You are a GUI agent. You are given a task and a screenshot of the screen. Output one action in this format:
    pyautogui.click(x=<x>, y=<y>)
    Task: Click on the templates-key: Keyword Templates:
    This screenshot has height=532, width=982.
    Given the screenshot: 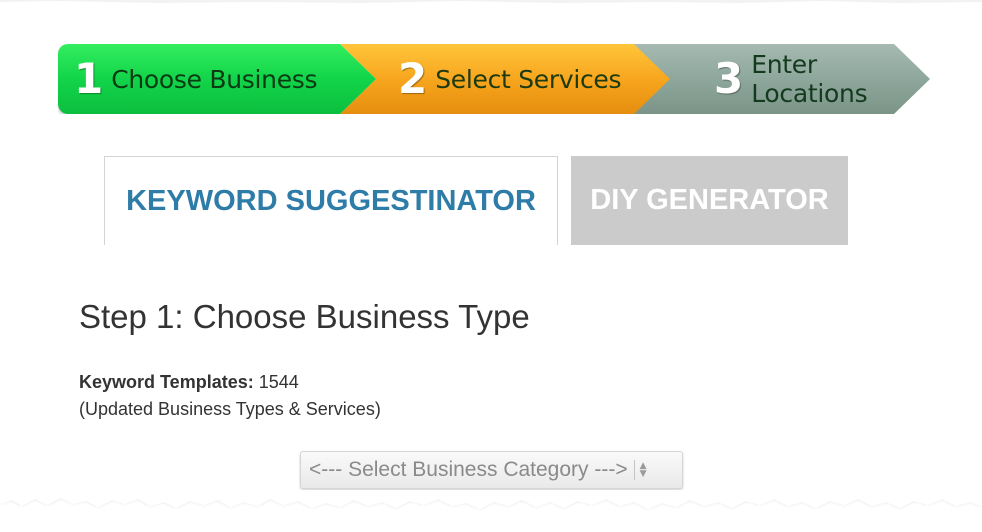 What is the action you would take?
    pyautogui.click(x=166, y=382)
    